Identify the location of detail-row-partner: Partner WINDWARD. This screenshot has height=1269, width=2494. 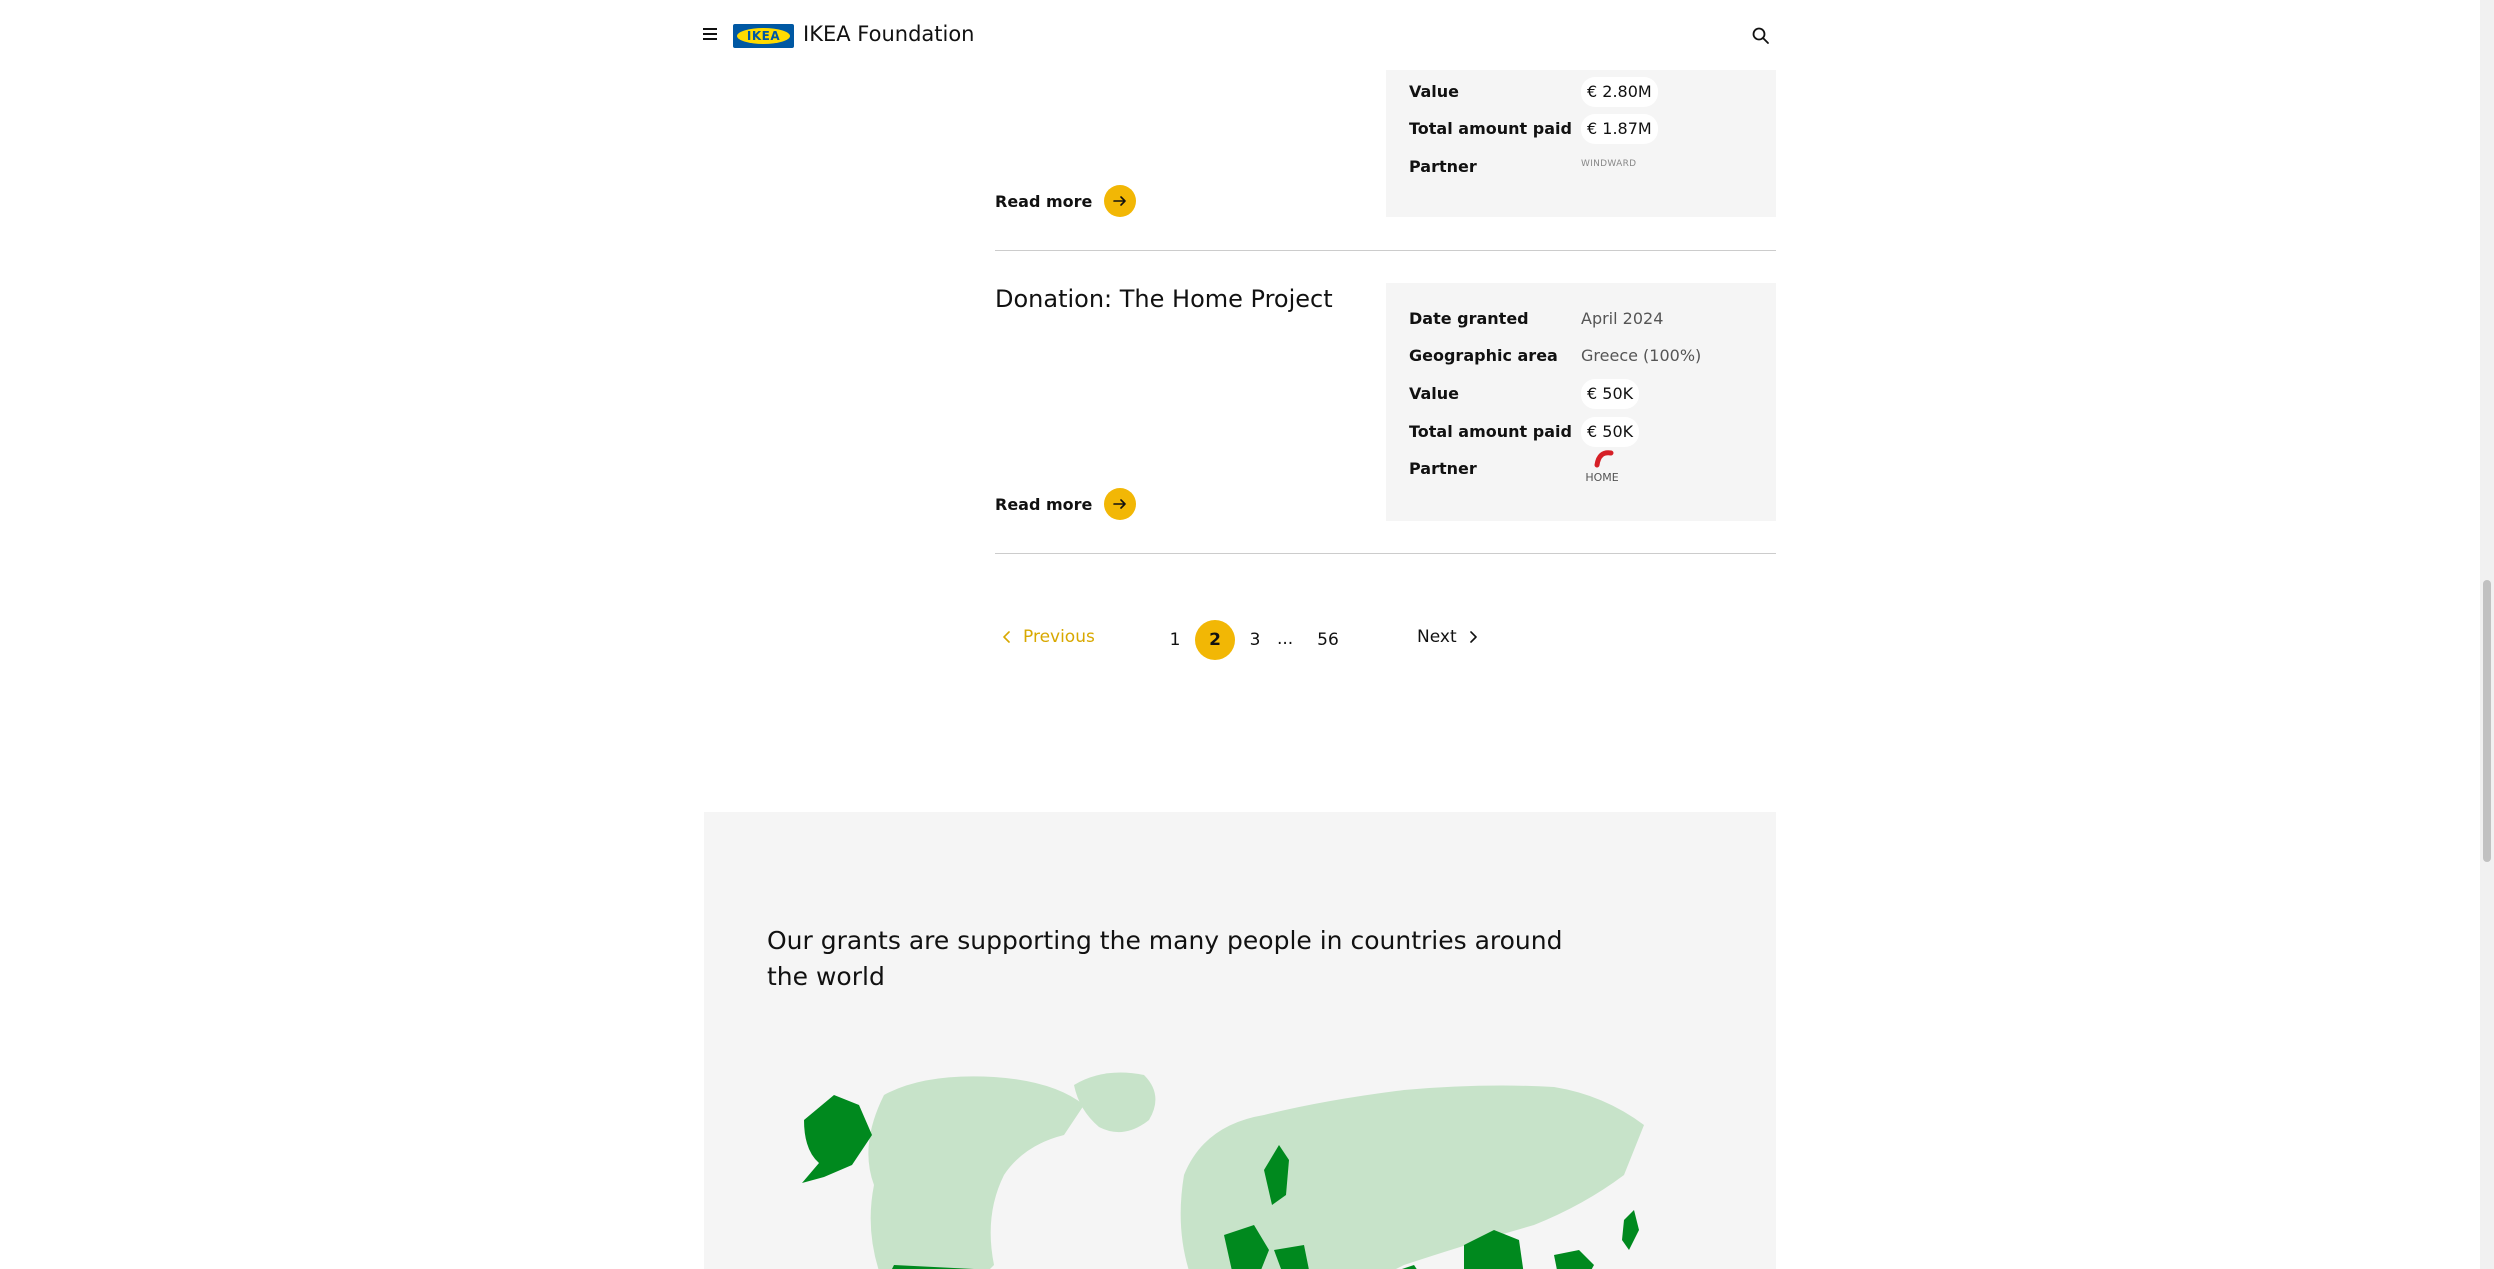
(1584, 169).